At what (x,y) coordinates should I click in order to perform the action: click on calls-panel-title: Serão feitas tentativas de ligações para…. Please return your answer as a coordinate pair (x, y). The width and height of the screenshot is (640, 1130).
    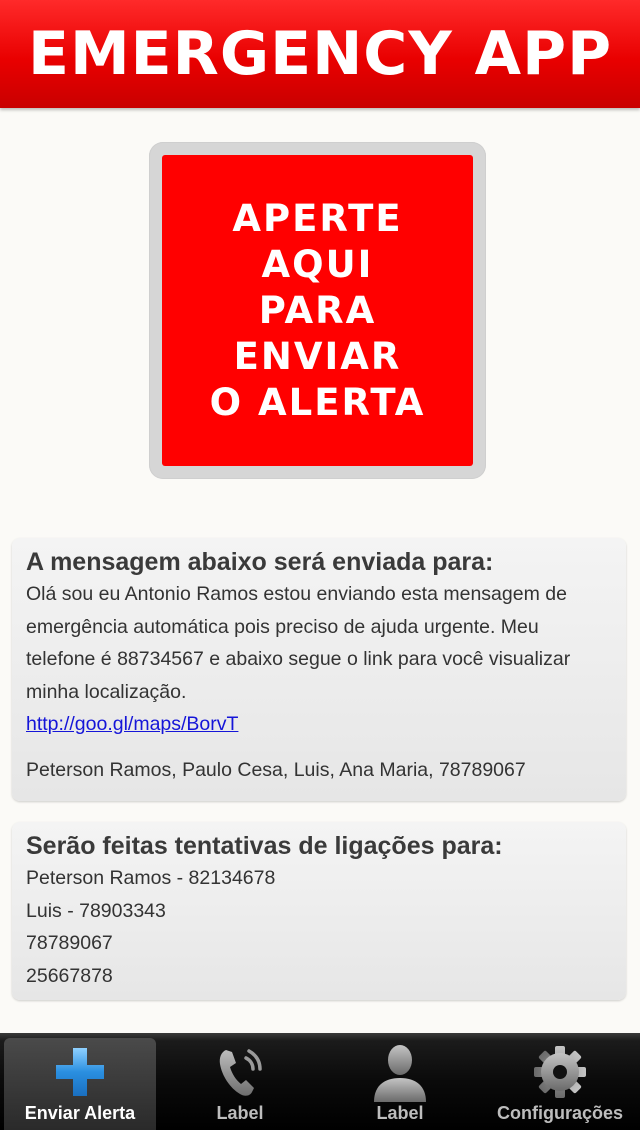
    Looking at the image, I should click on (264, 846).